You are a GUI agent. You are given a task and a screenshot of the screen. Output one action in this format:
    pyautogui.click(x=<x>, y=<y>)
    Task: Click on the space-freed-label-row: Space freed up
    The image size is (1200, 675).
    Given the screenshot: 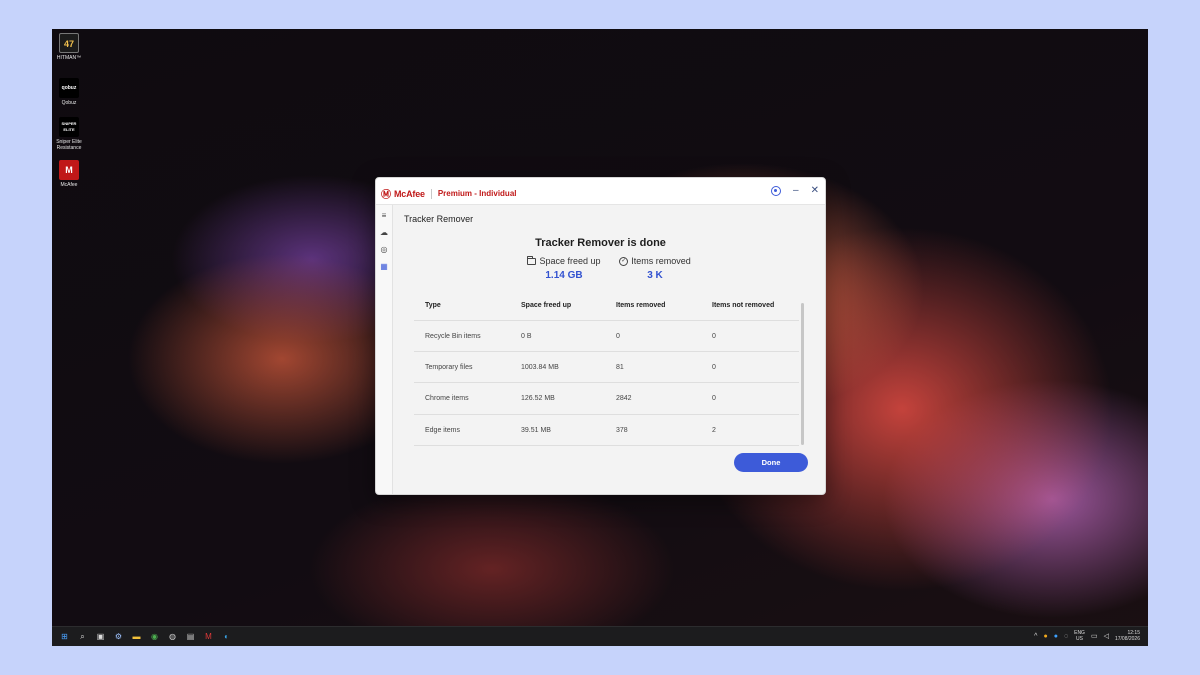 What is the action you would take?
    pyautogui.click(x=564, y=260)
    